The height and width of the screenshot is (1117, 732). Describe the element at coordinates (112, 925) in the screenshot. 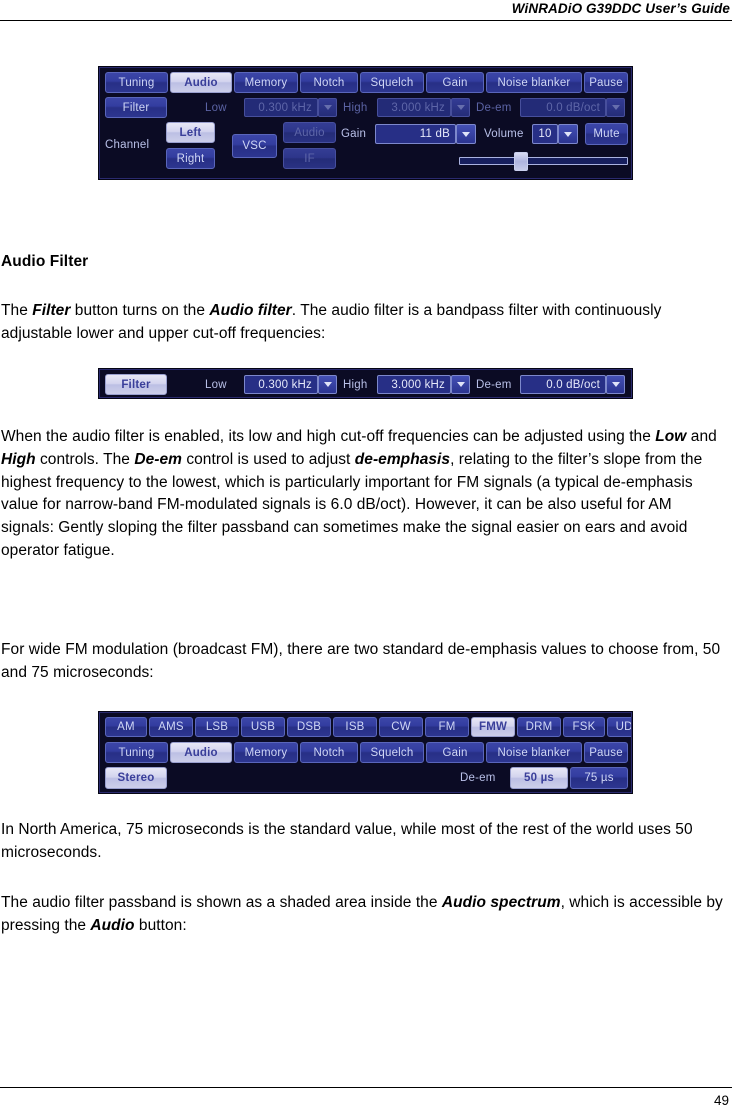

I see `text-run-bold: Audio` at that location.